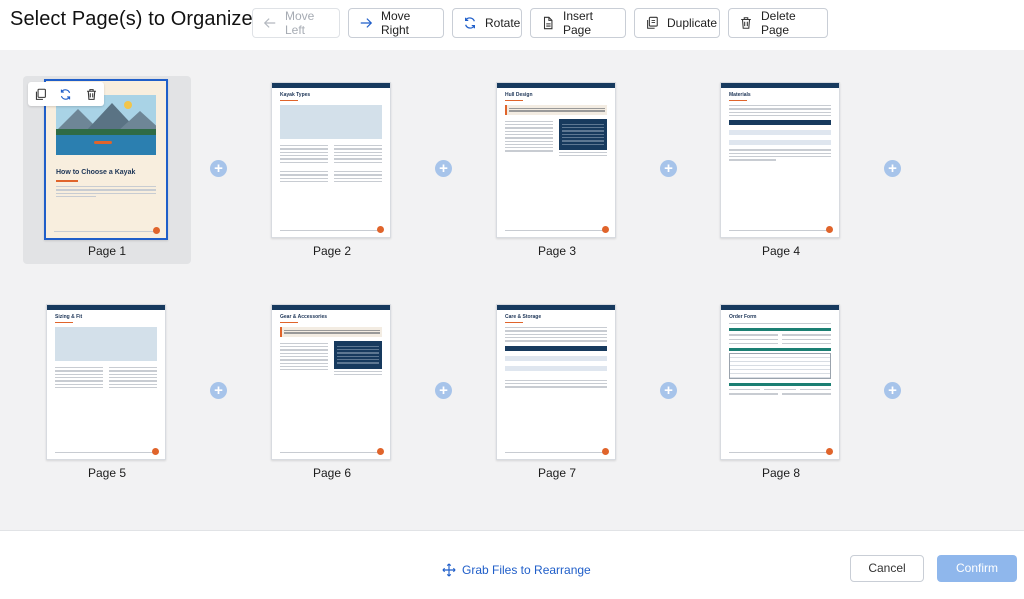 The image size is (1024, 599). What do you see at coordinates (269, 23) in the screenshot?
I see `arrow-left-icon` at bounding box center [269, 23].